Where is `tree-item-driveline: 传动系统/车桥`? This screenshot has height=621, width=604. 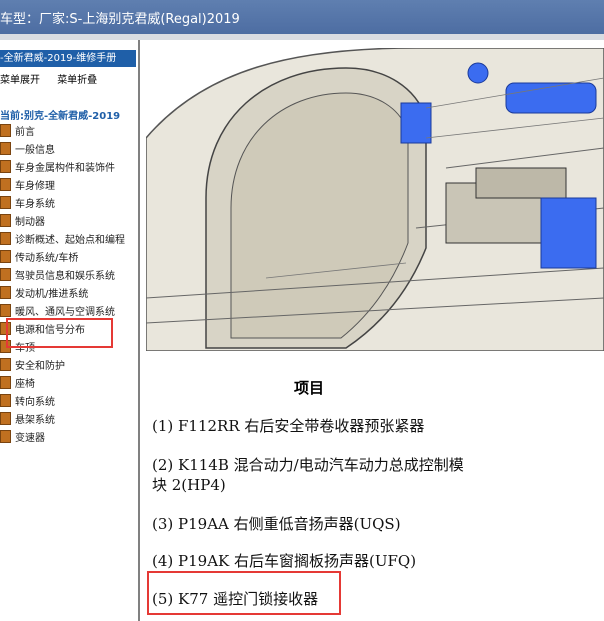
tree-item-driveline: 传动系统/车桥 is located at coordinates (68, 259).